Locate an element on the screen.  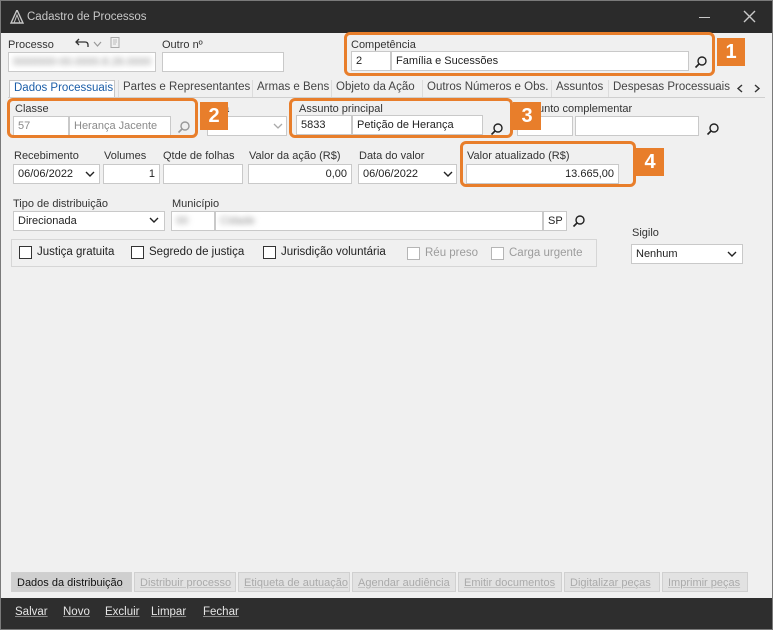
annotation-badge: 2 is located at coordinates (214, 116).